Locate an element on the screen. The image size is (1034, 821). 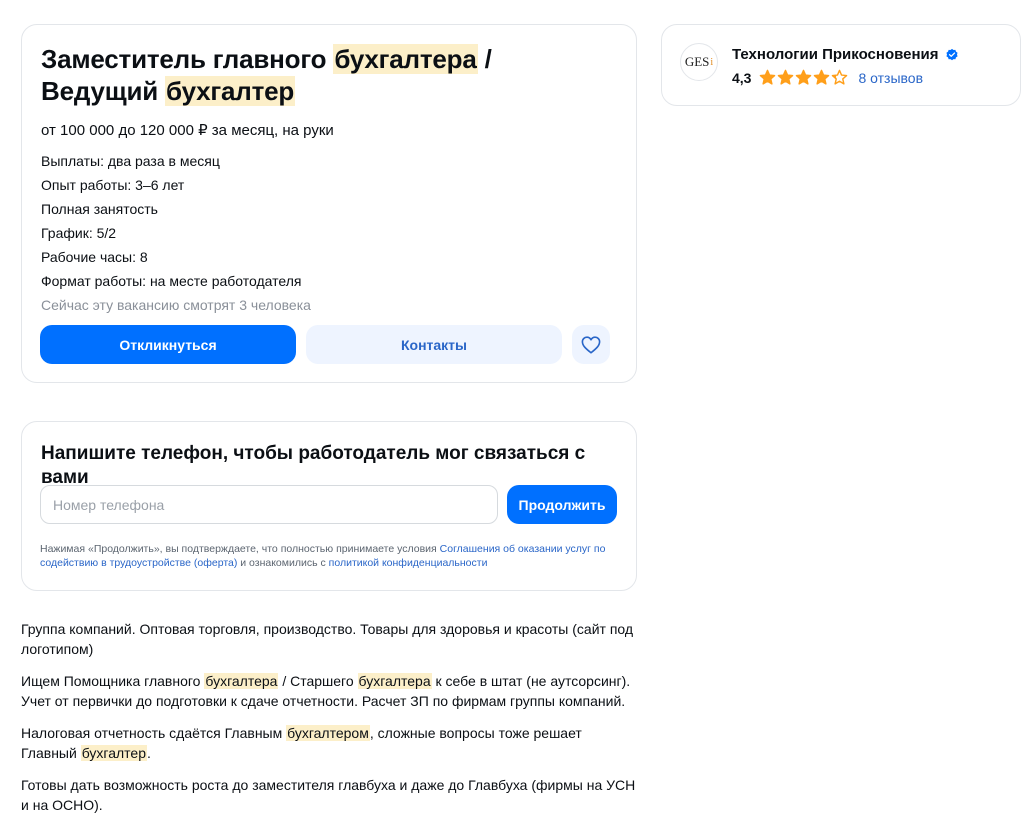
title-text: Заместитель главного is located at coordinates (187, 59).